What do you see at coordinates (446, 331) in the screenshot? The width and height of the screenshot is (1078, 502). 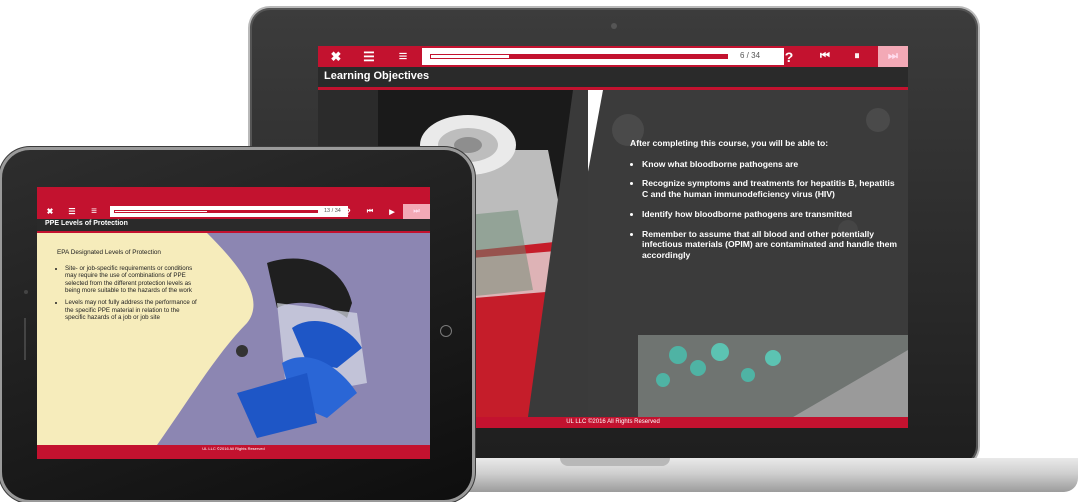 I see `home-button` at bounding box center [446, 331].